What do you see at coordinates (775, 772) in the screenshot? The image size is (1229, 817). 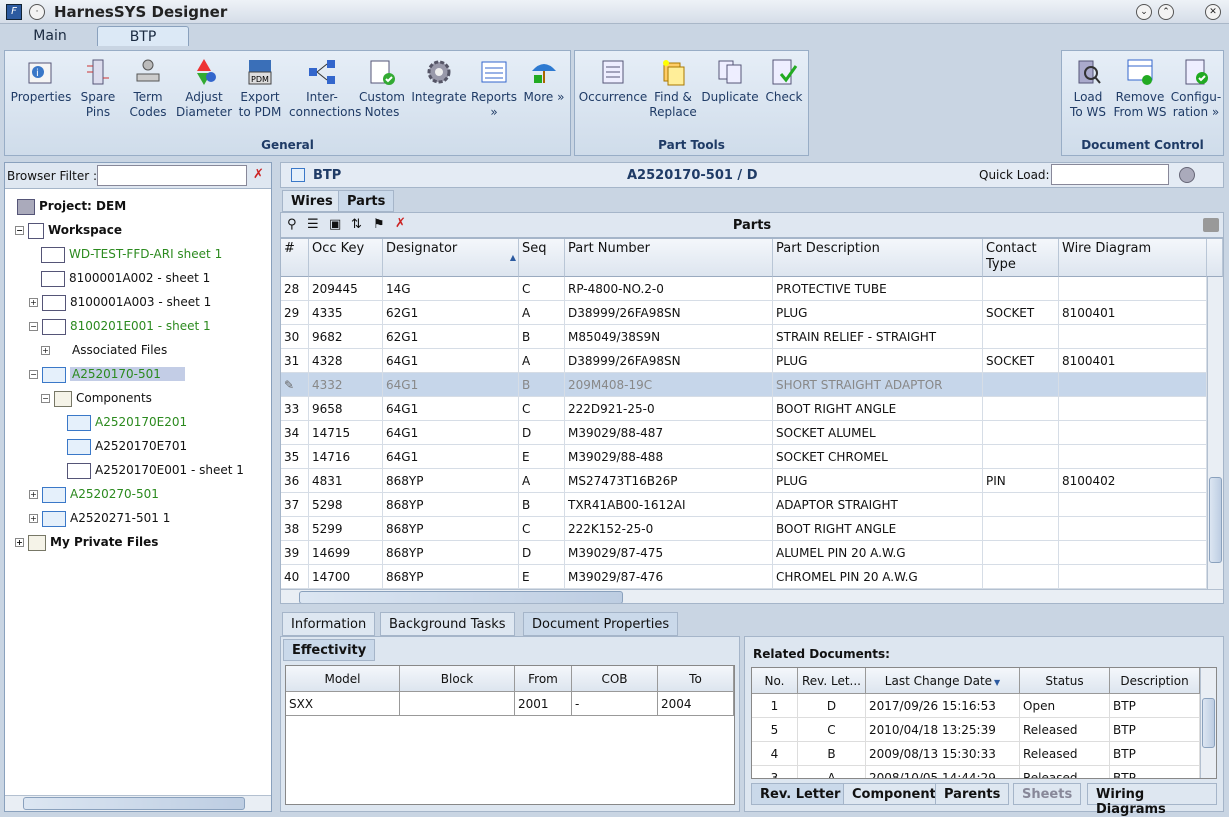 I see `table-cell: 3` at bounding box center [775, 772].